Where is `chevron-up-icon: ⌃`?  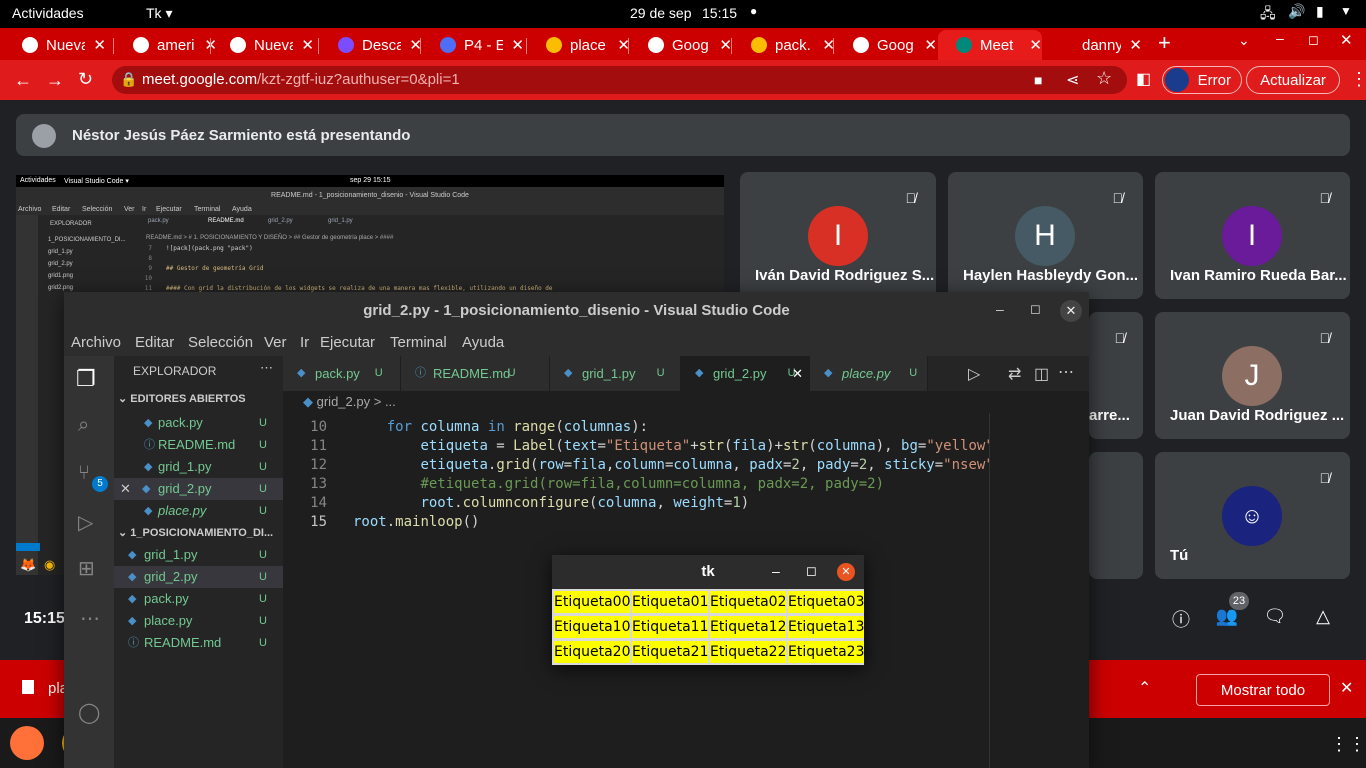 chevron-up-icon: ⌃ is located at coordinates (1144, 688).